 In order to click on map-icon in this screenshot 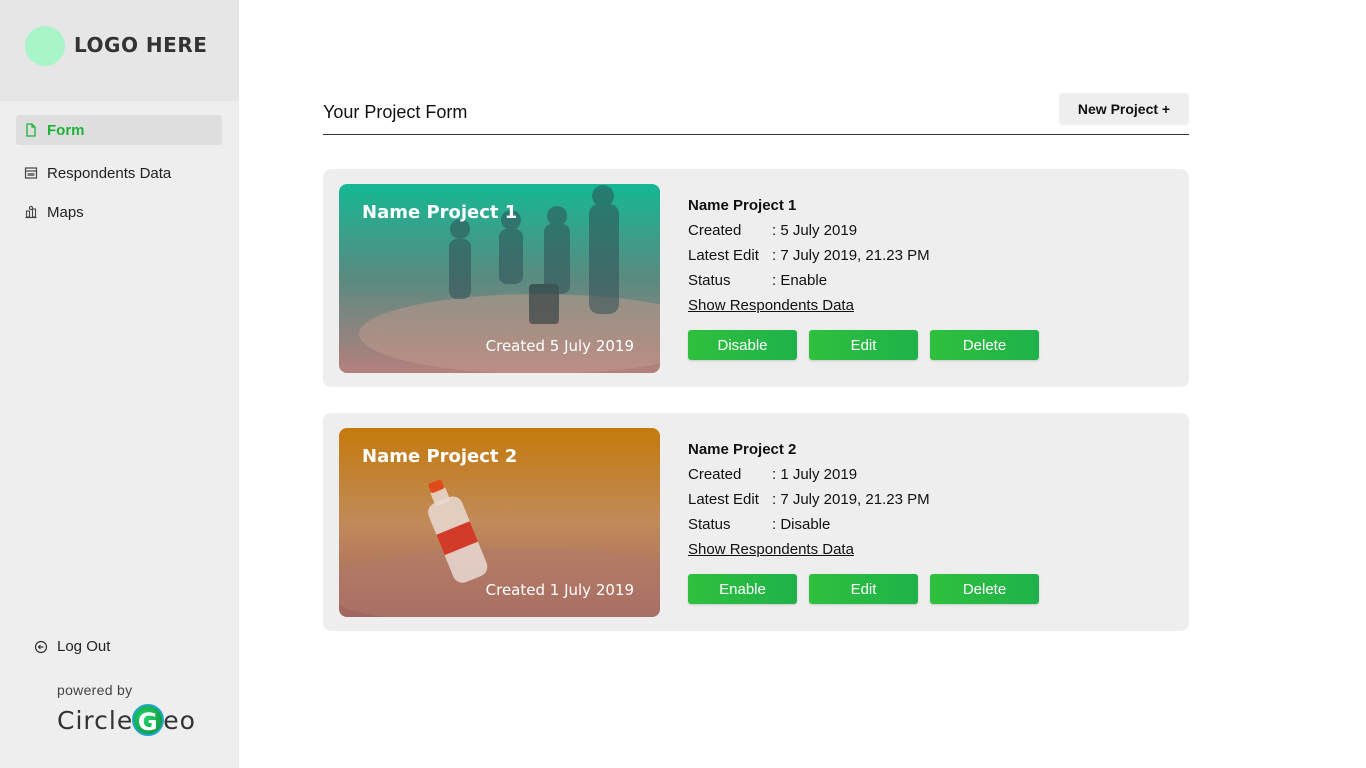, I will do `click(31, 212)`.